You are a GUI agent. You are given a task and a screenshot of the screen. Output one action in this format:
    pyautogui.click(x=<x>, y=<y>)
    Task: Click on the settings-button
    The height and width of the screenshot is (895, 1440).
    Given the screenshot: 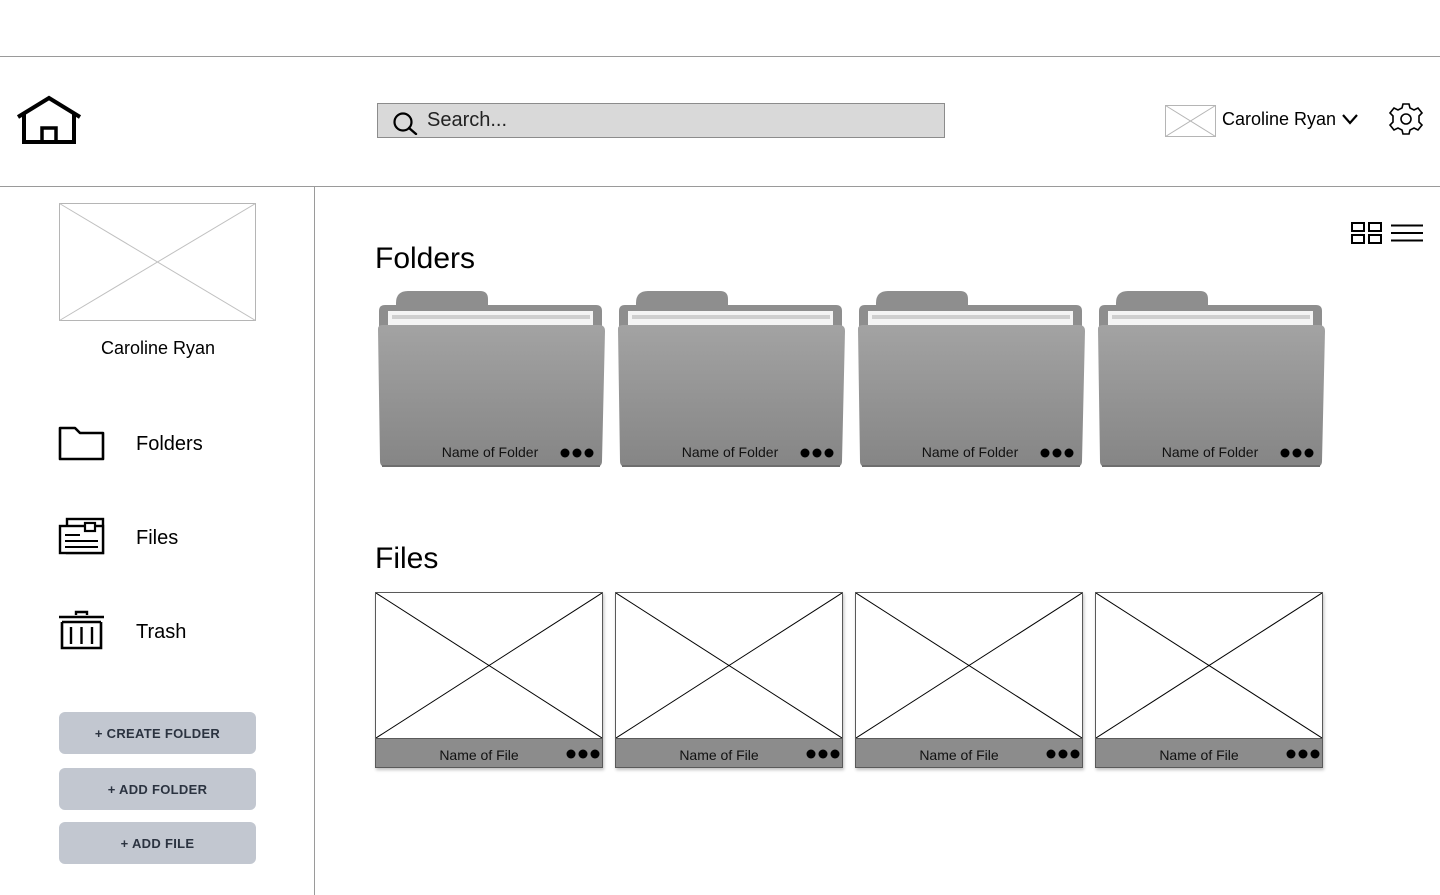 What is the action you would take?
    pyautogui.click(x=1406, y=119)
    